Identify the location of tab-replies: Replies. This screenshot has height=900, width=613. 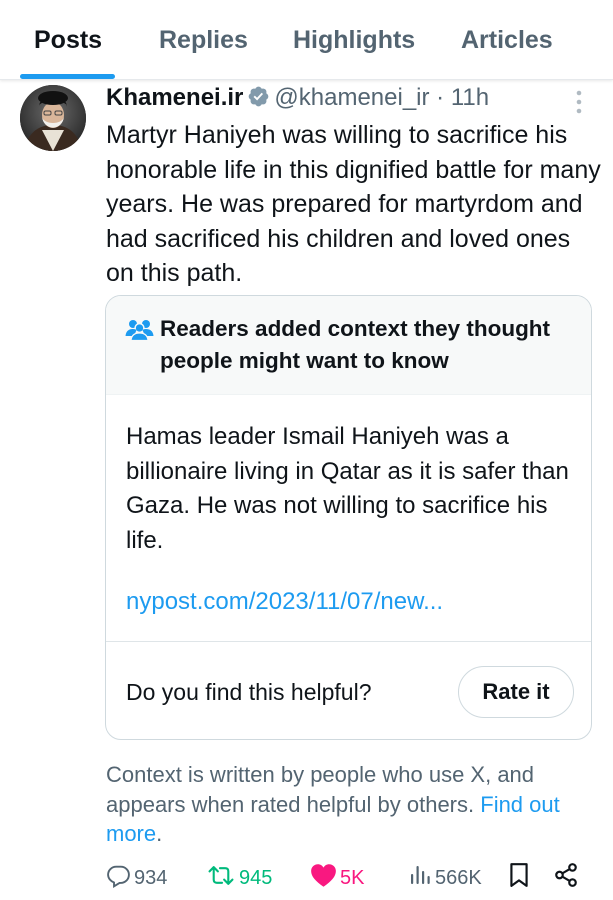
(203, 40).